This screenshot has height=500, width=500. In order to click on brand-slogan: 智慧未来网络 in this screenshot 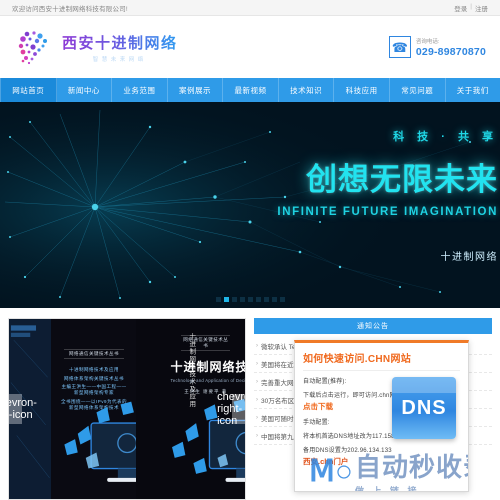, I will do `click(119, 59)`.